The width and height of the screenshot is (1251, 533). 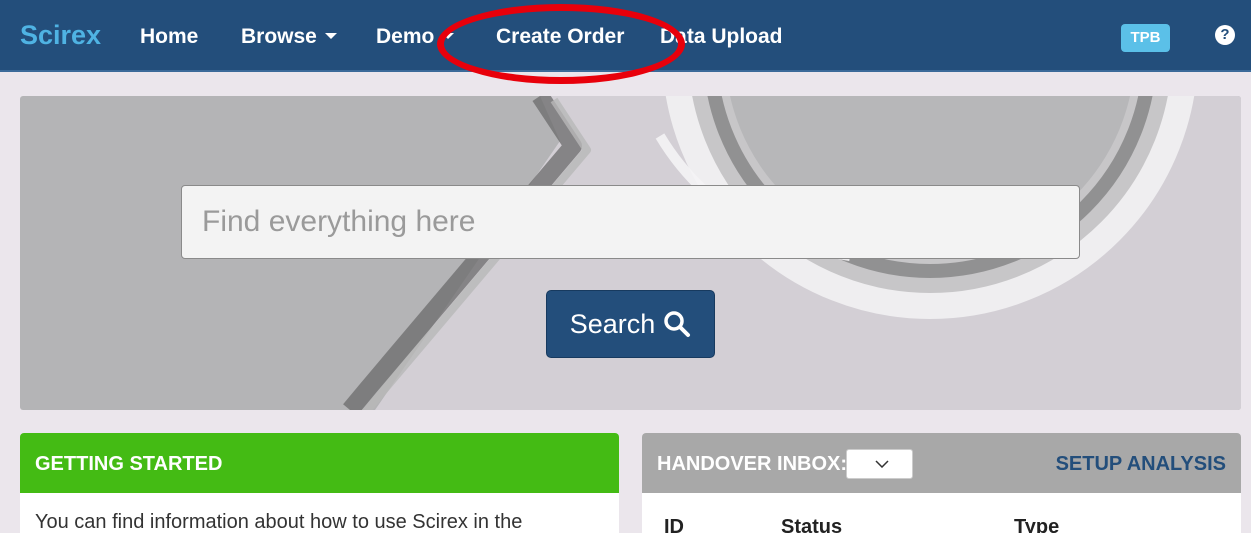 I want to click on help-icon: ?, so click(x=1225, y=35).